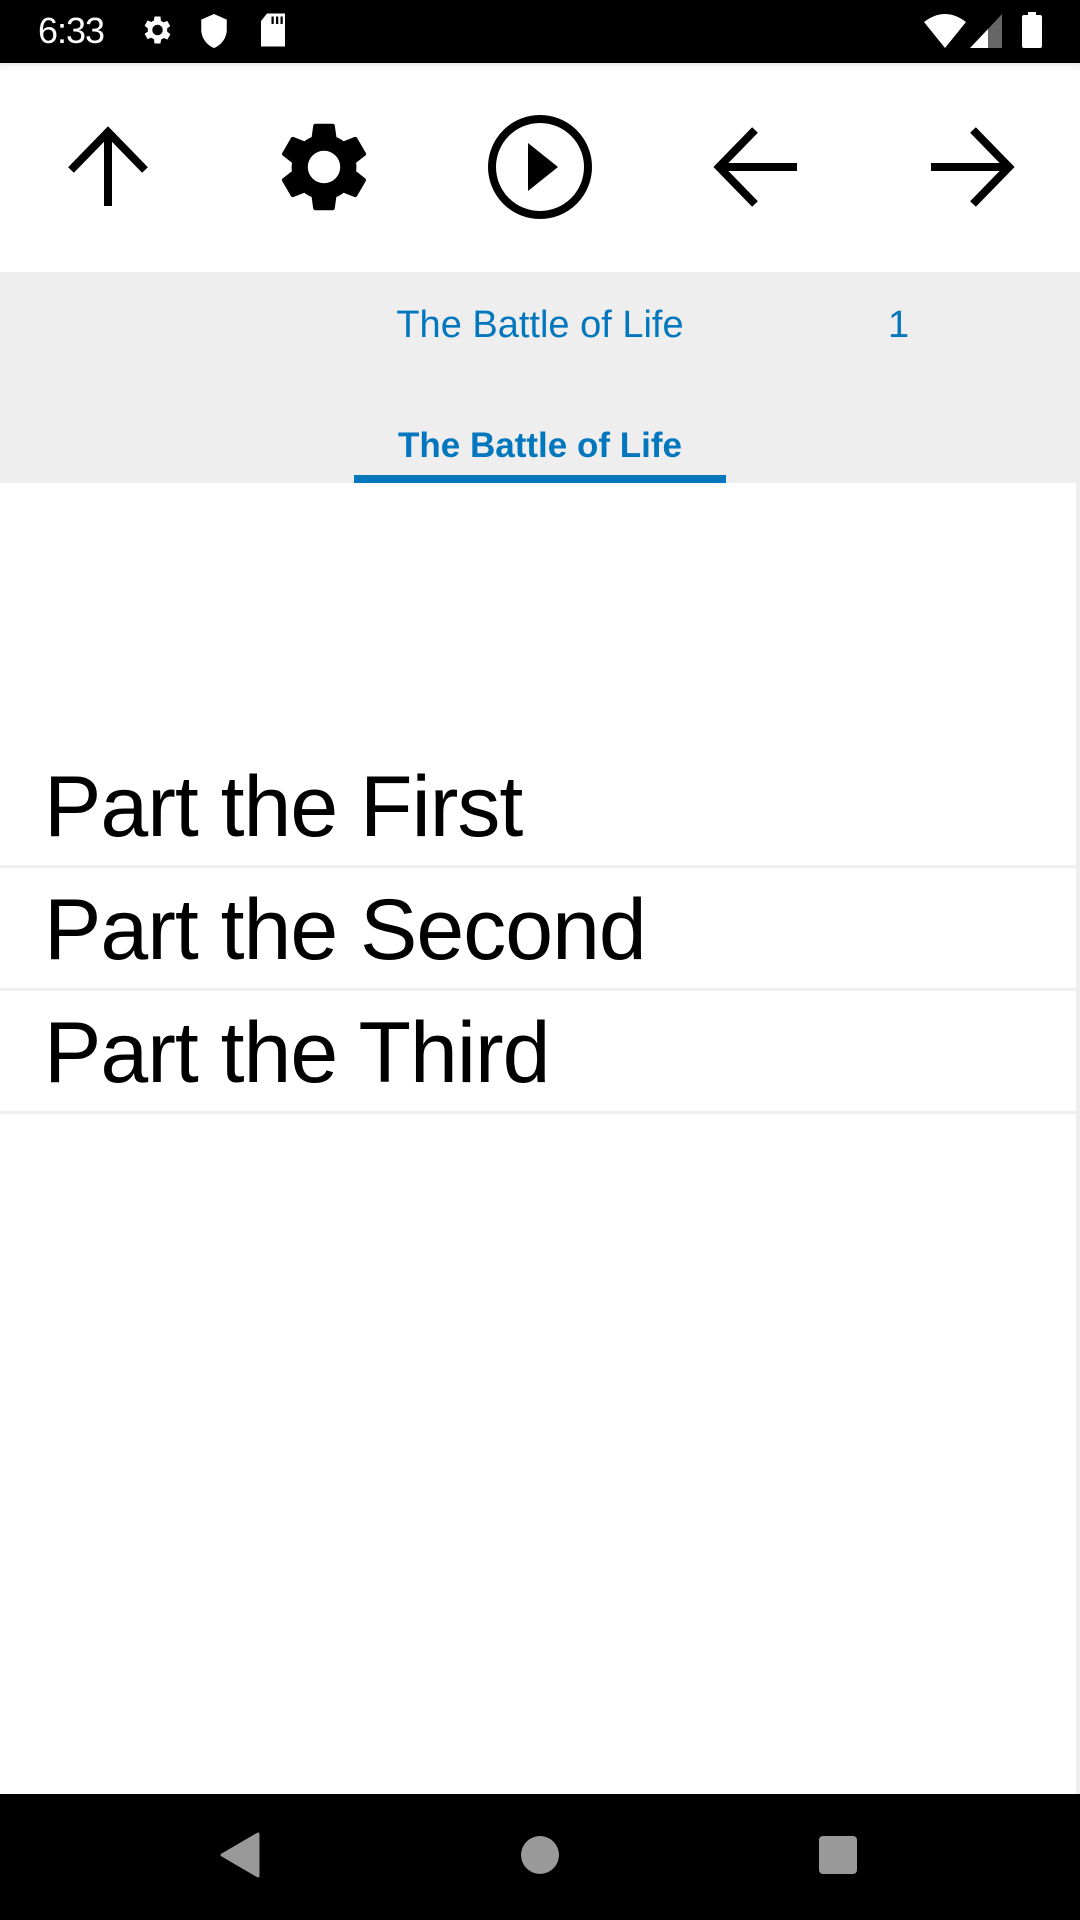  I want to click on settings-button, so click(324, 169).